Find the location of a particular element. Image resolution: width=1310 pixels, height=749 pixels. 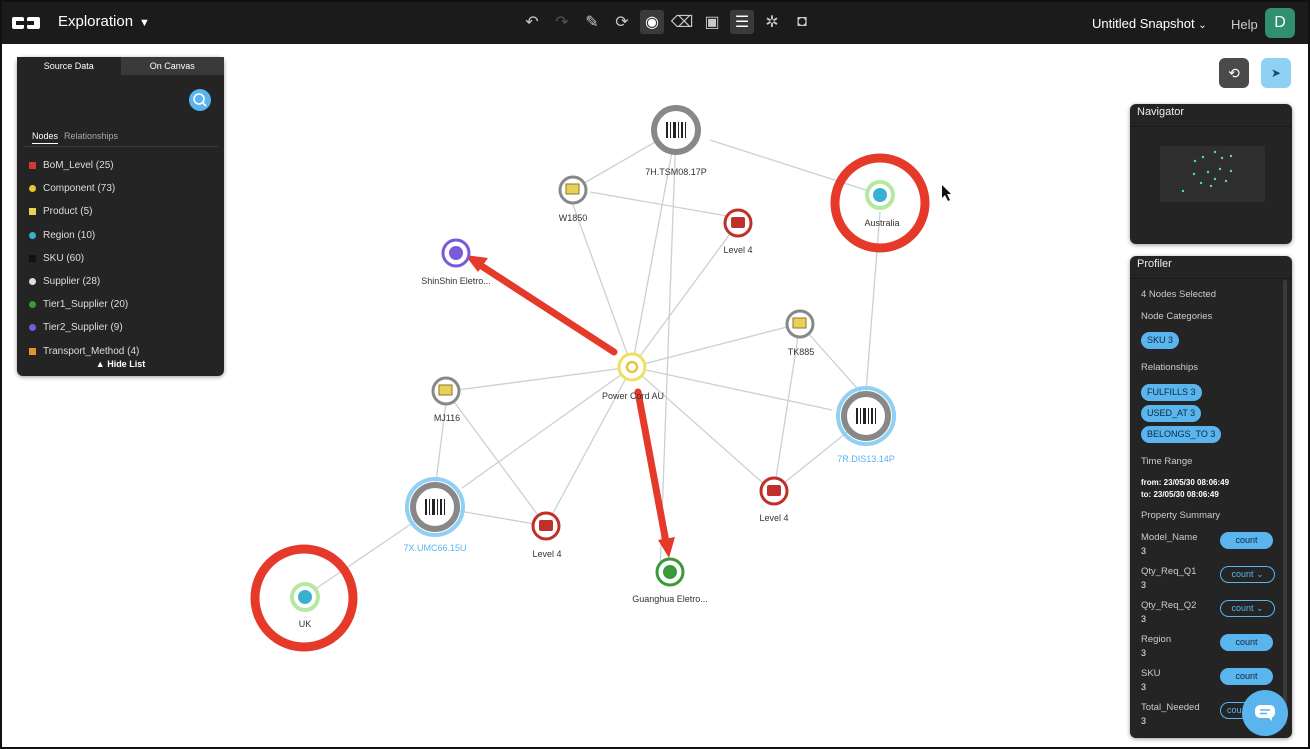

subtab-relationships: Relationships is located at coordinates (91, 136).